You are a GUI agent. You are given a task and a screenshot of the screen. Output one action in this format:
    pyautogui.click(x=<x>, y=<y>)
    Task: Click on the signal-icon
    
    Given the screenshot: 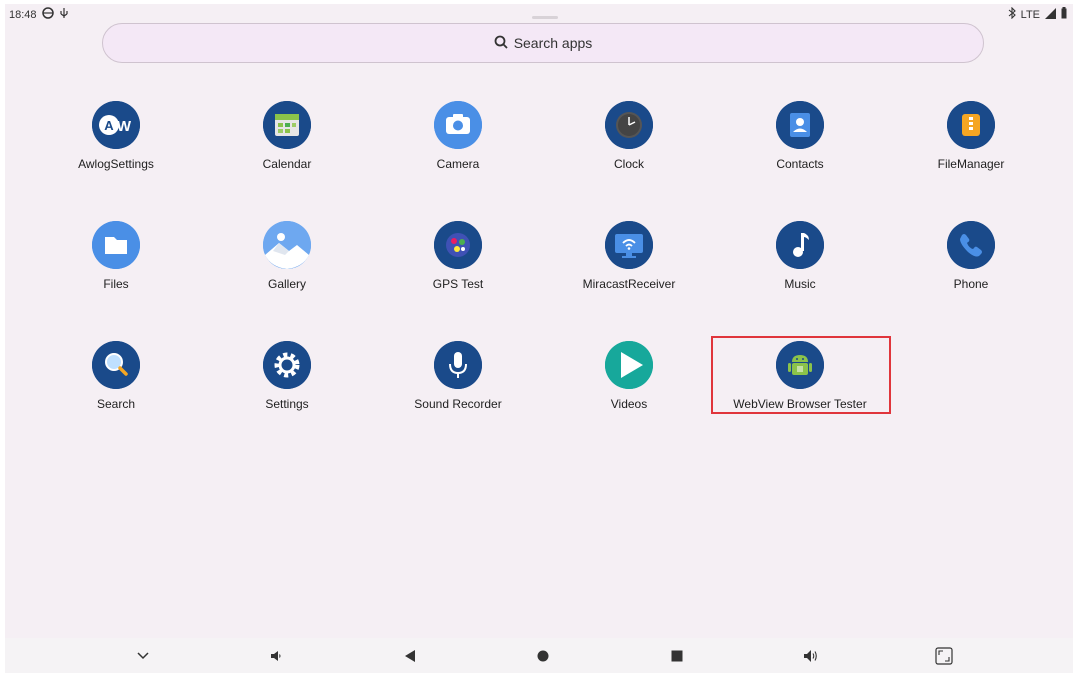 What is the action you would take?
    pyautogui.click(x=1050, y=14)
    